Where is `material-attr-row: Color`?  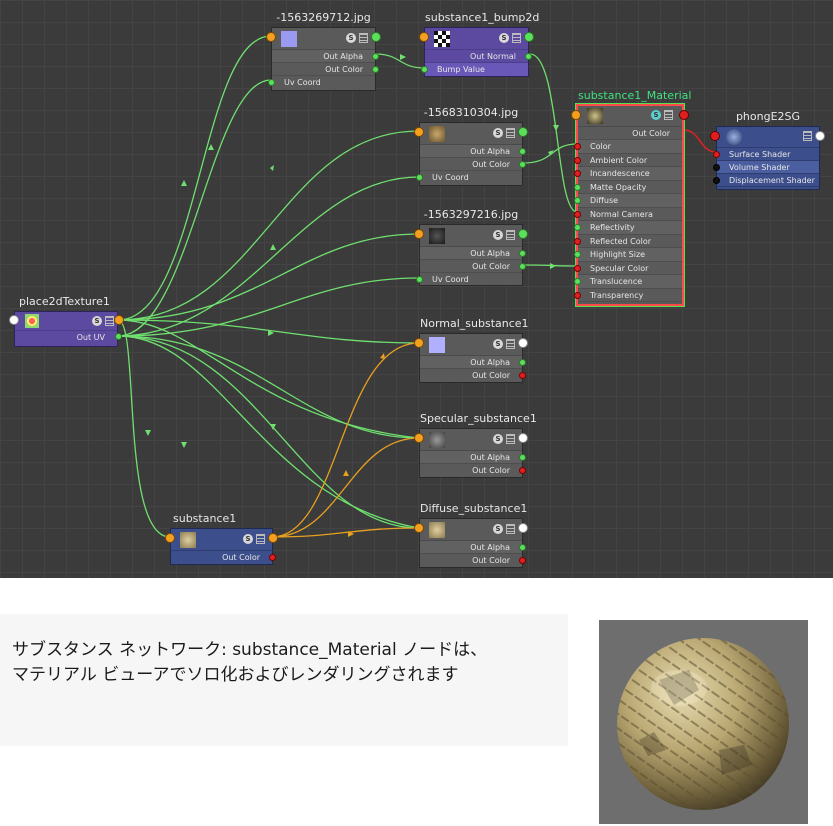 material-attr-row: Color is located at coordinates (628, 147).